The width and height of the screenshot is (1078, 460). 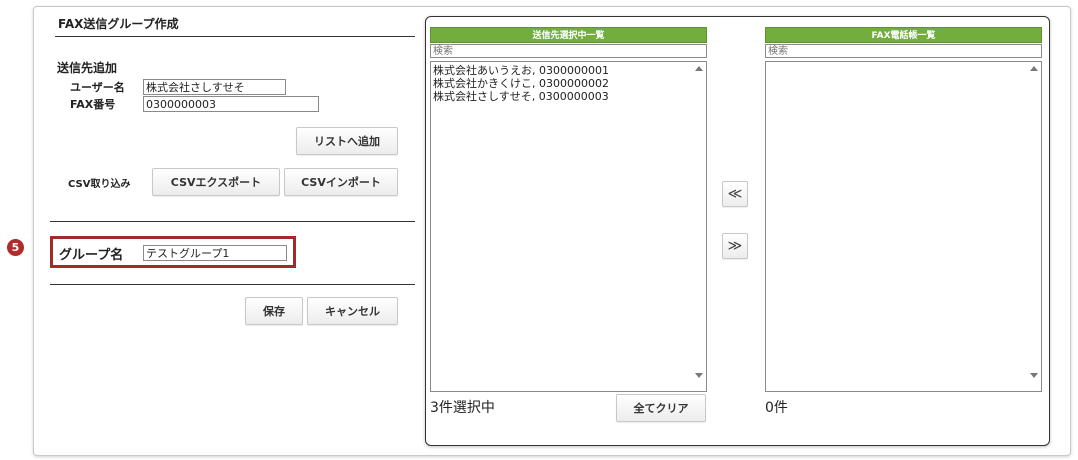 What do you see at coordinates (214, 87) in the screenshot?
I see `user-name-input` at bounding box center [214, 87].